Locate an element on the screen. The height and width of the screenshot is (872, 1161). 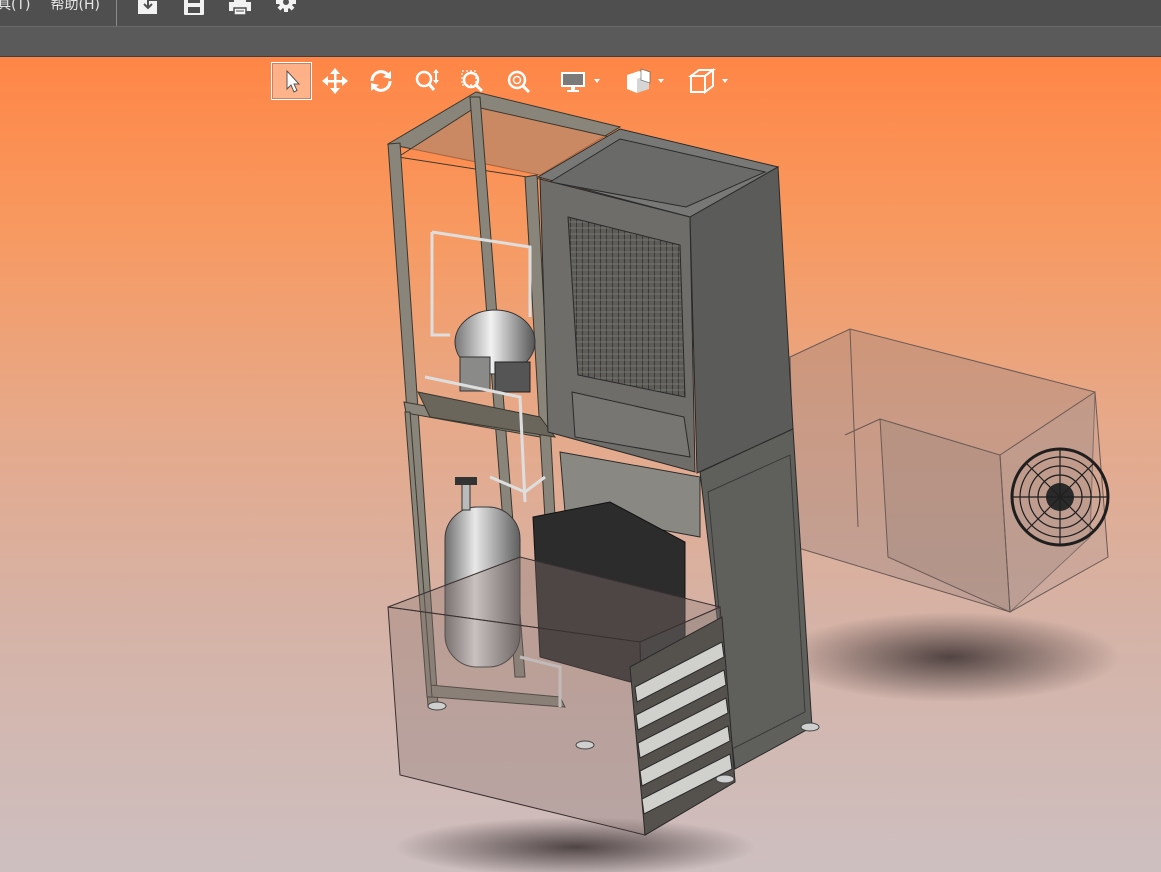
command-manager-bar is located at coordinates (580, 42).